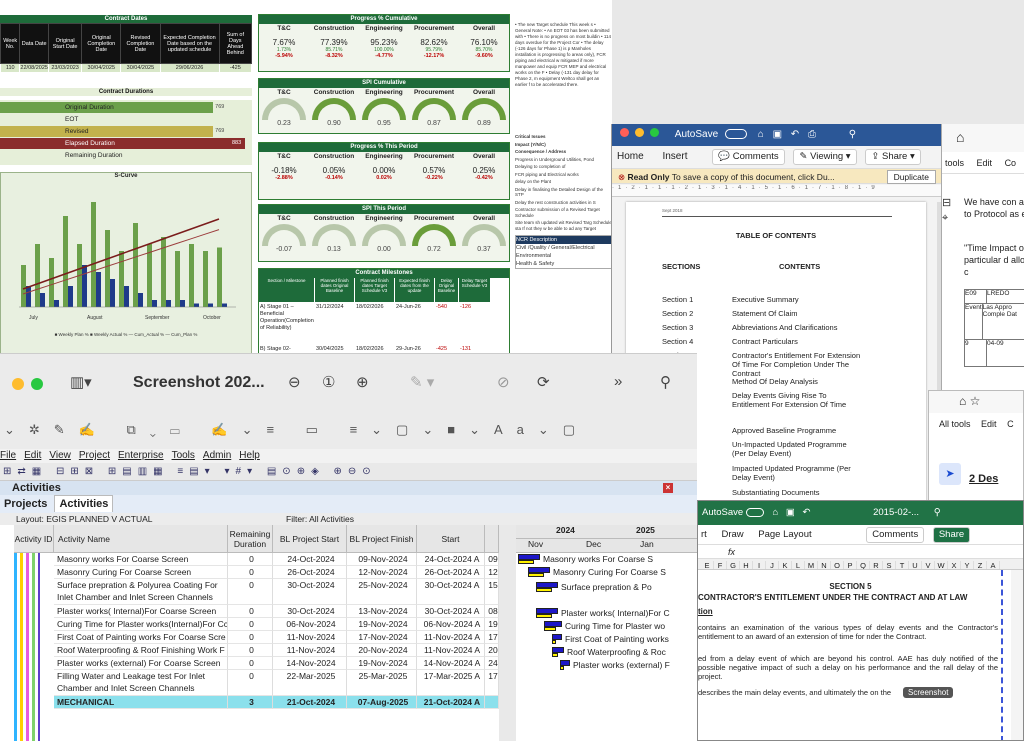 This screenshot has width=1024, height=741. What do you see at coordinates (895, 535) in the screenshot?
I see `comments-button: Comments` at bounding box center [895, 535].